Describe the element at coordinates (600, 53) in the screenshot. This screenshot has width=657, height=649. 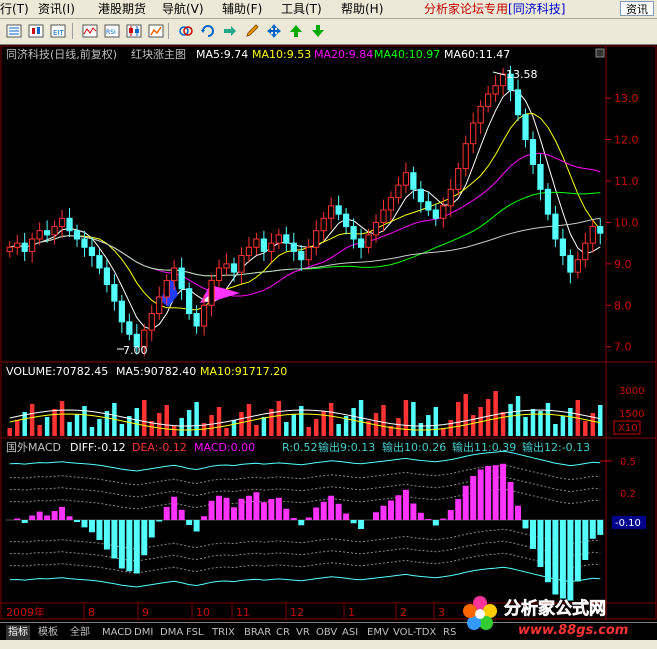
I see `chart-settings-icon` at that location.